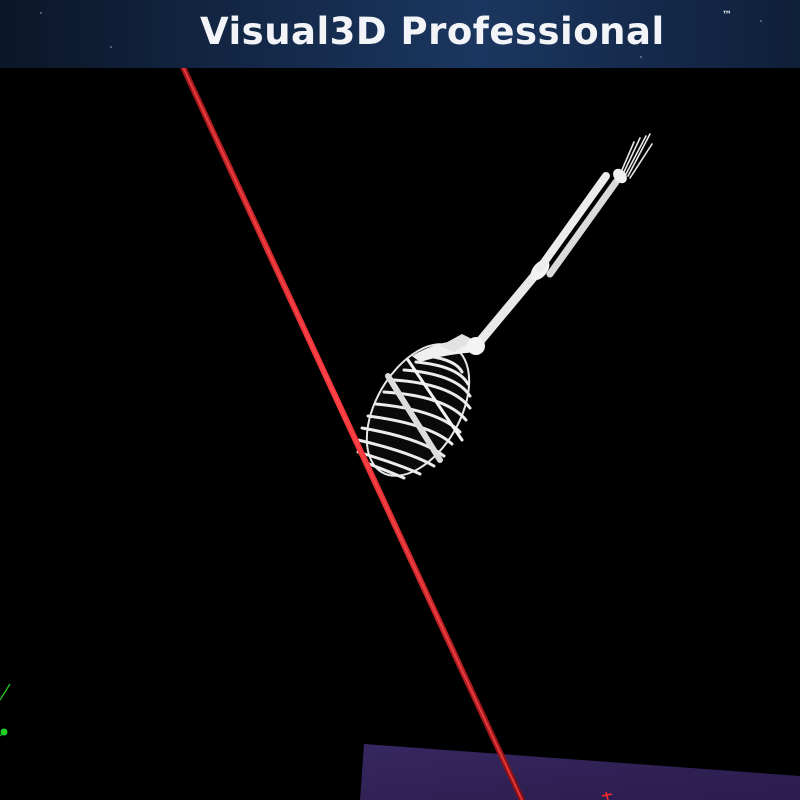 The height and width of the screenshot is (800, 800). I want to click on forearm, so click(578, 225).